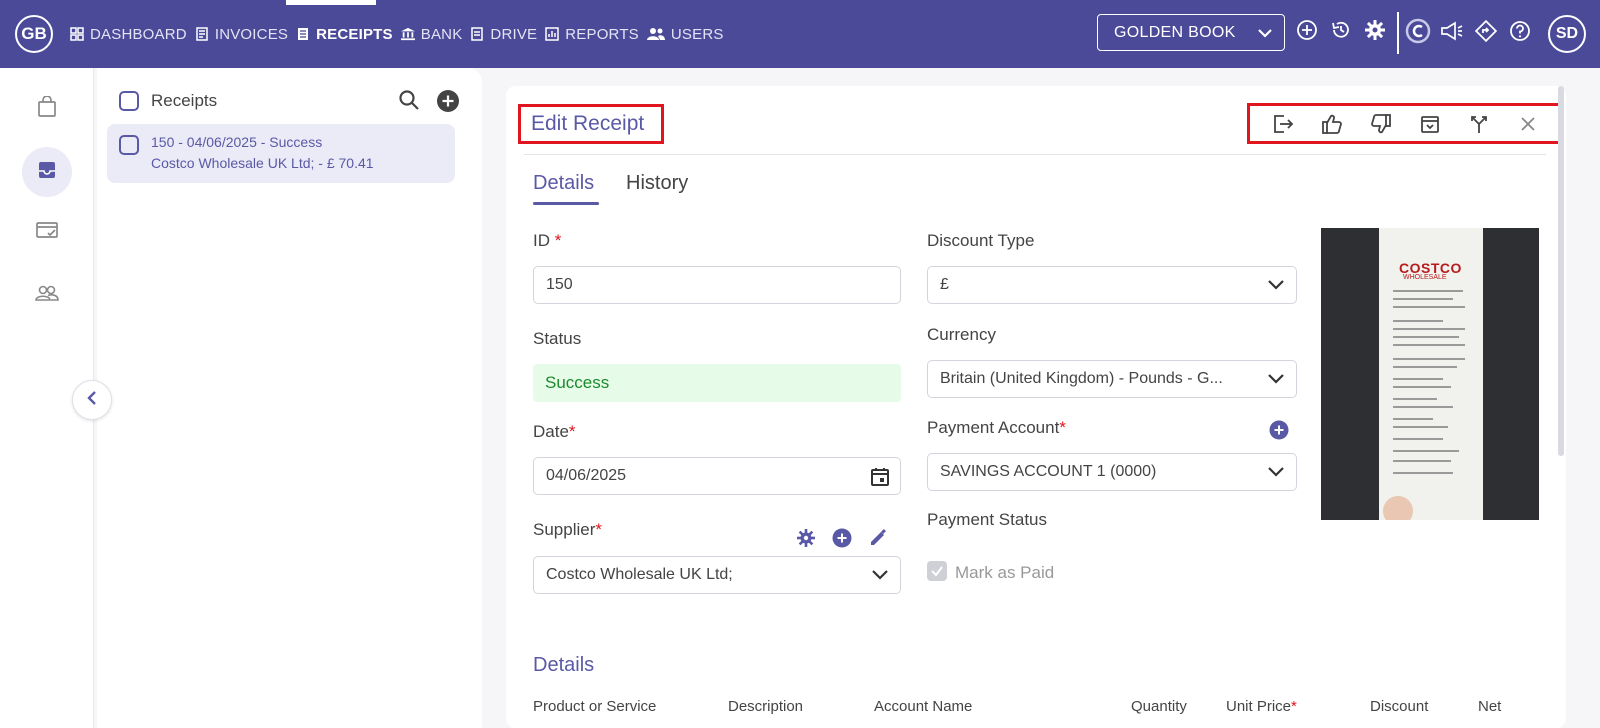  What do you see at coordinates (448, 103) in the screenshot?
I see `add-receipt-icon` at bounding box center [448, 103].